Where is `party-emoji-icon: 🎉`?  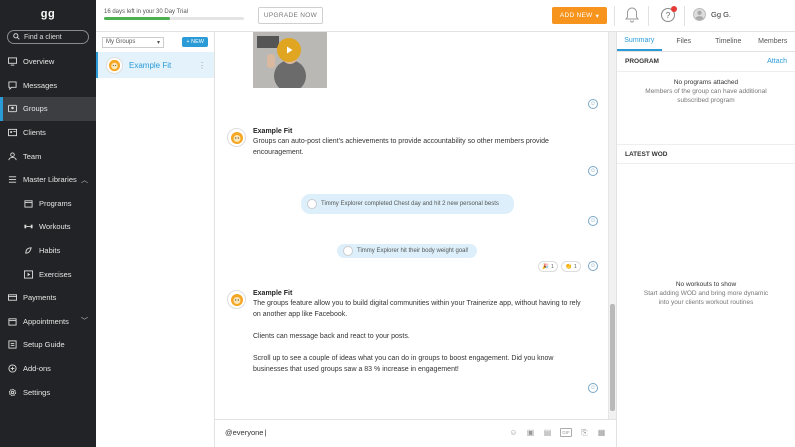 party-emoji-icon: 🎉 is located at coordinates (545, 266).